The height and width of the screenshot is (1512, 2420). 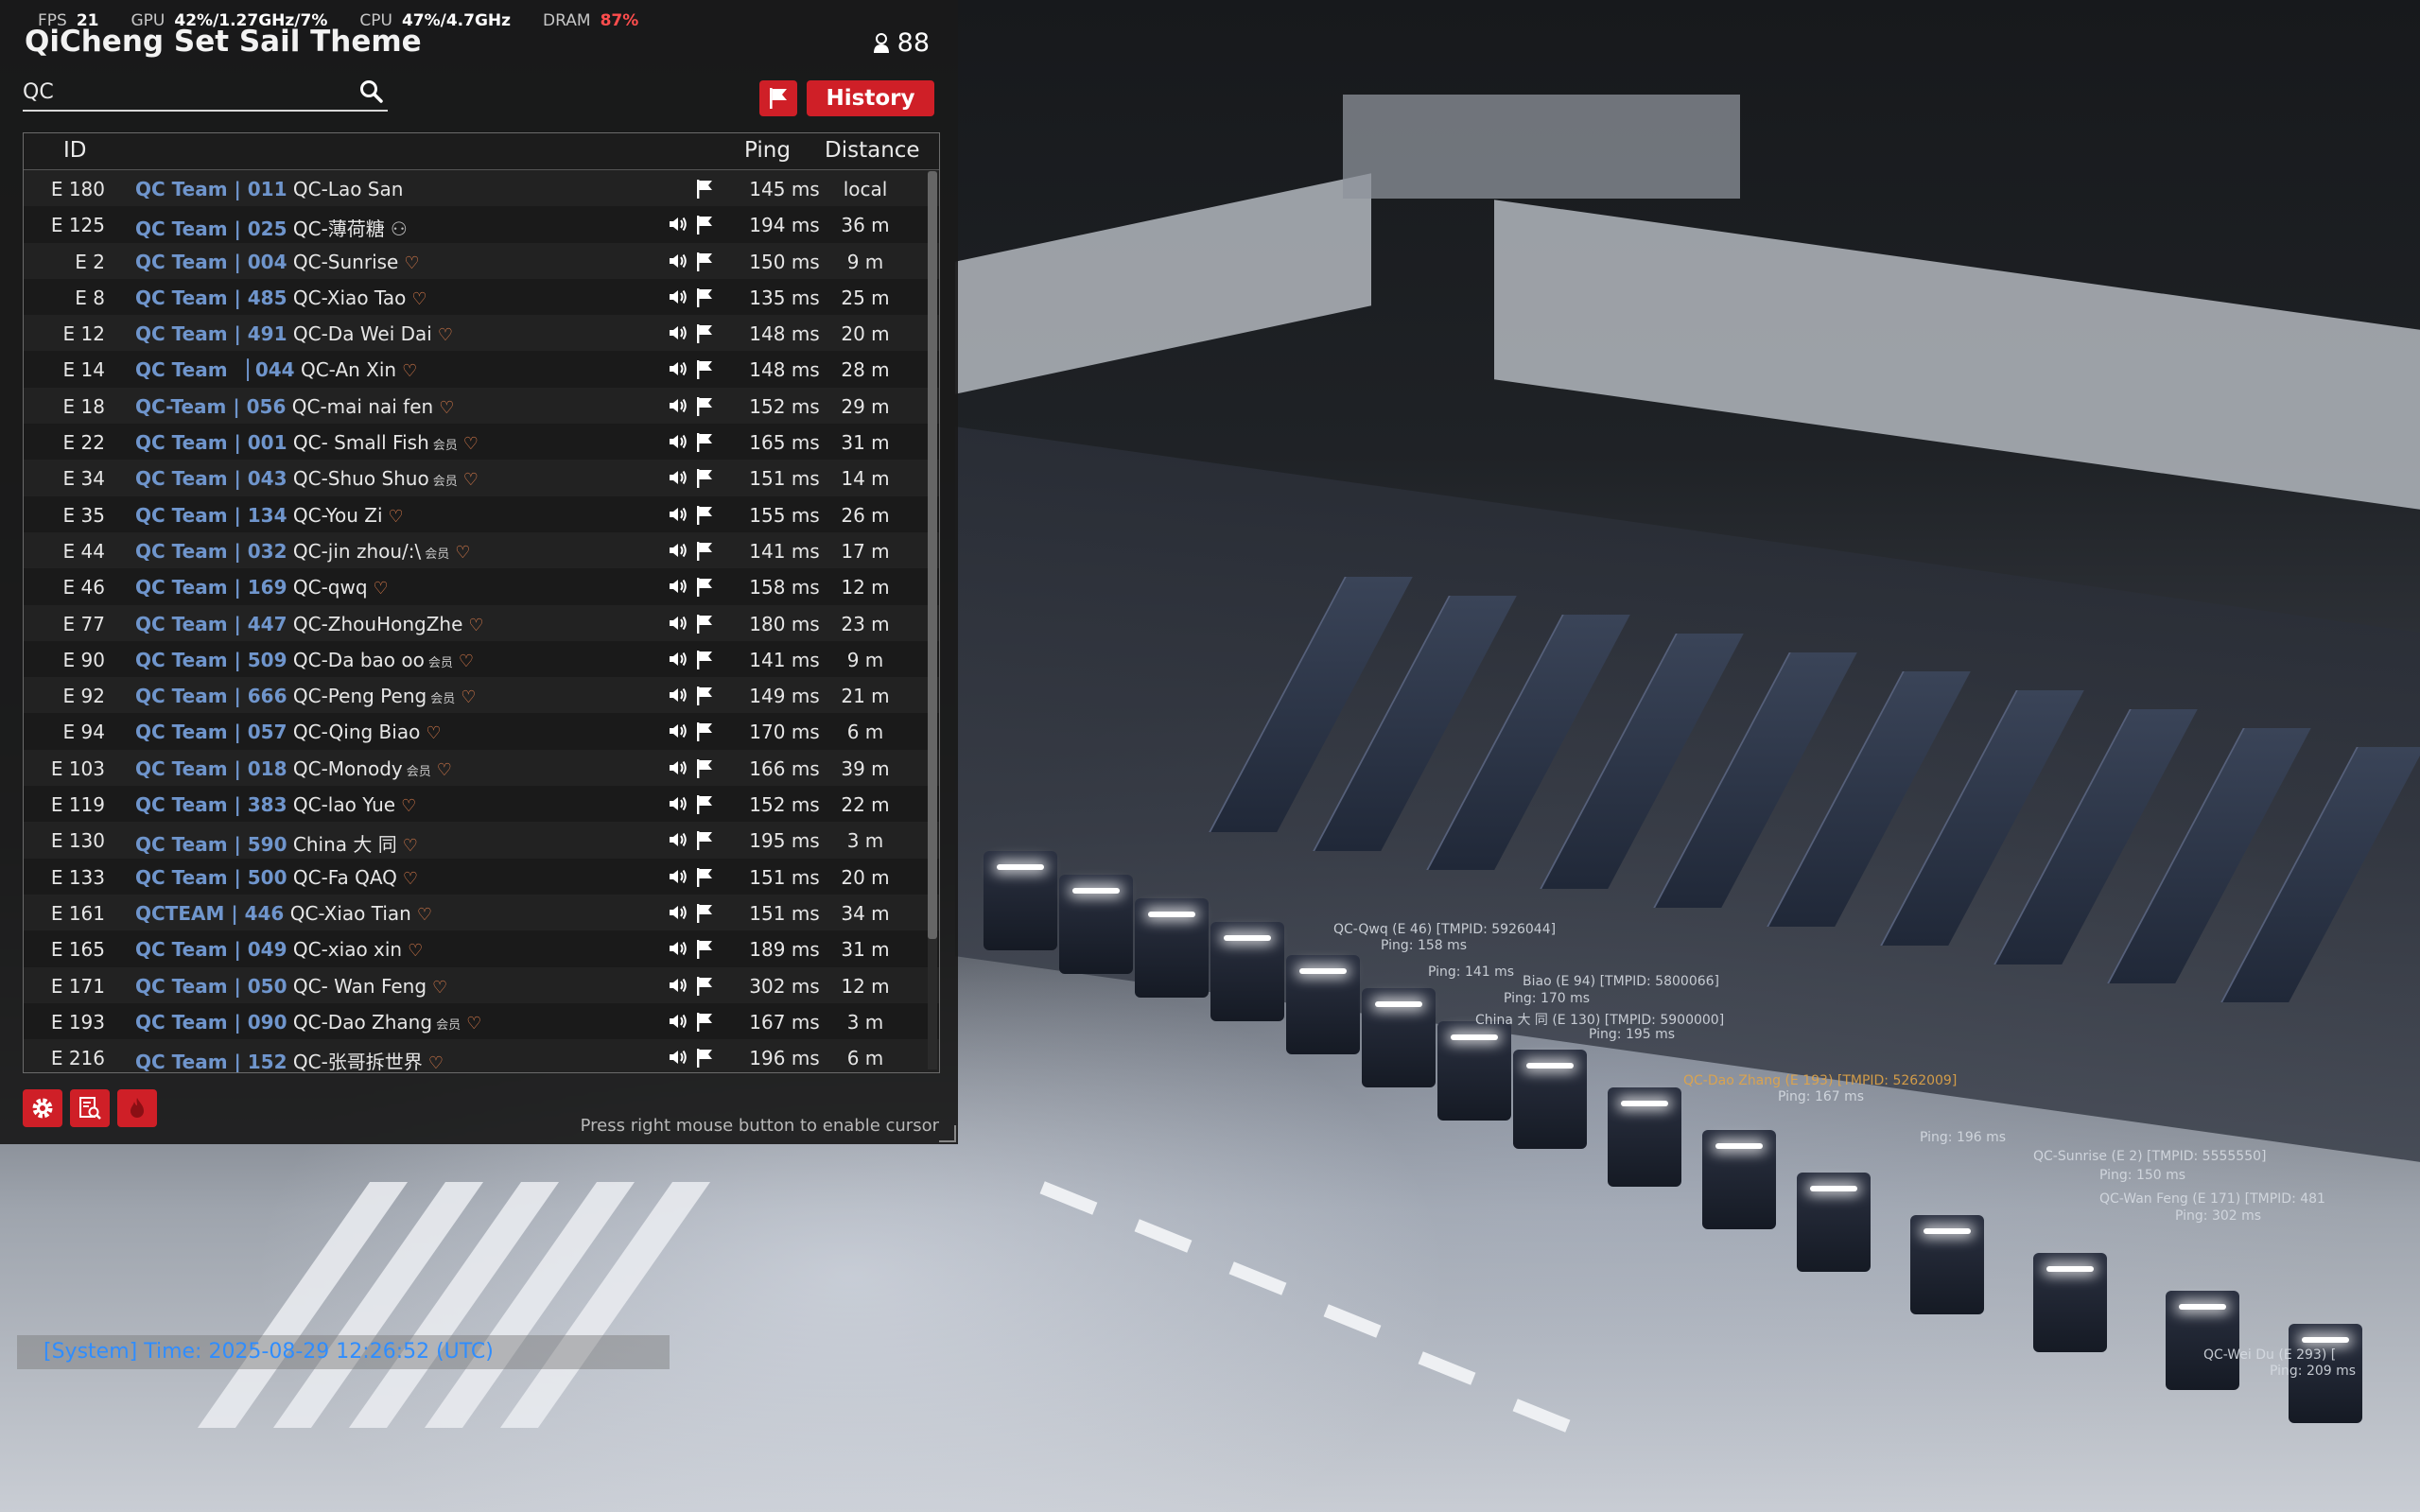 What do you see at coordinates (371, 91) in the screenshot?
I see `search-icon` at bounding box center [371, 91].